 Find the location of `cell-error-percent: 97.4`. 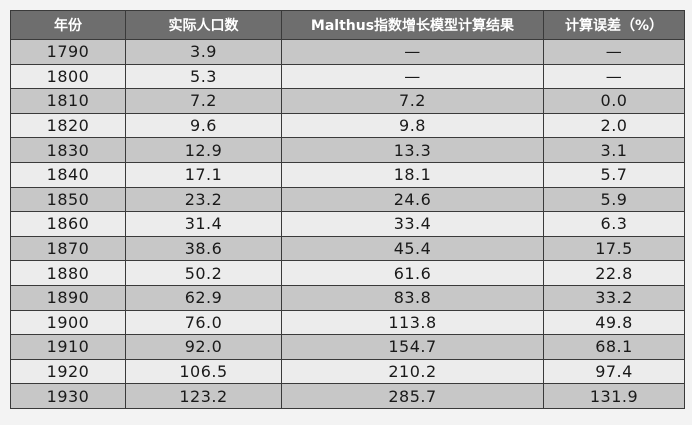

cell-error-percent: 97.4 is located at coordinates (614, 371).